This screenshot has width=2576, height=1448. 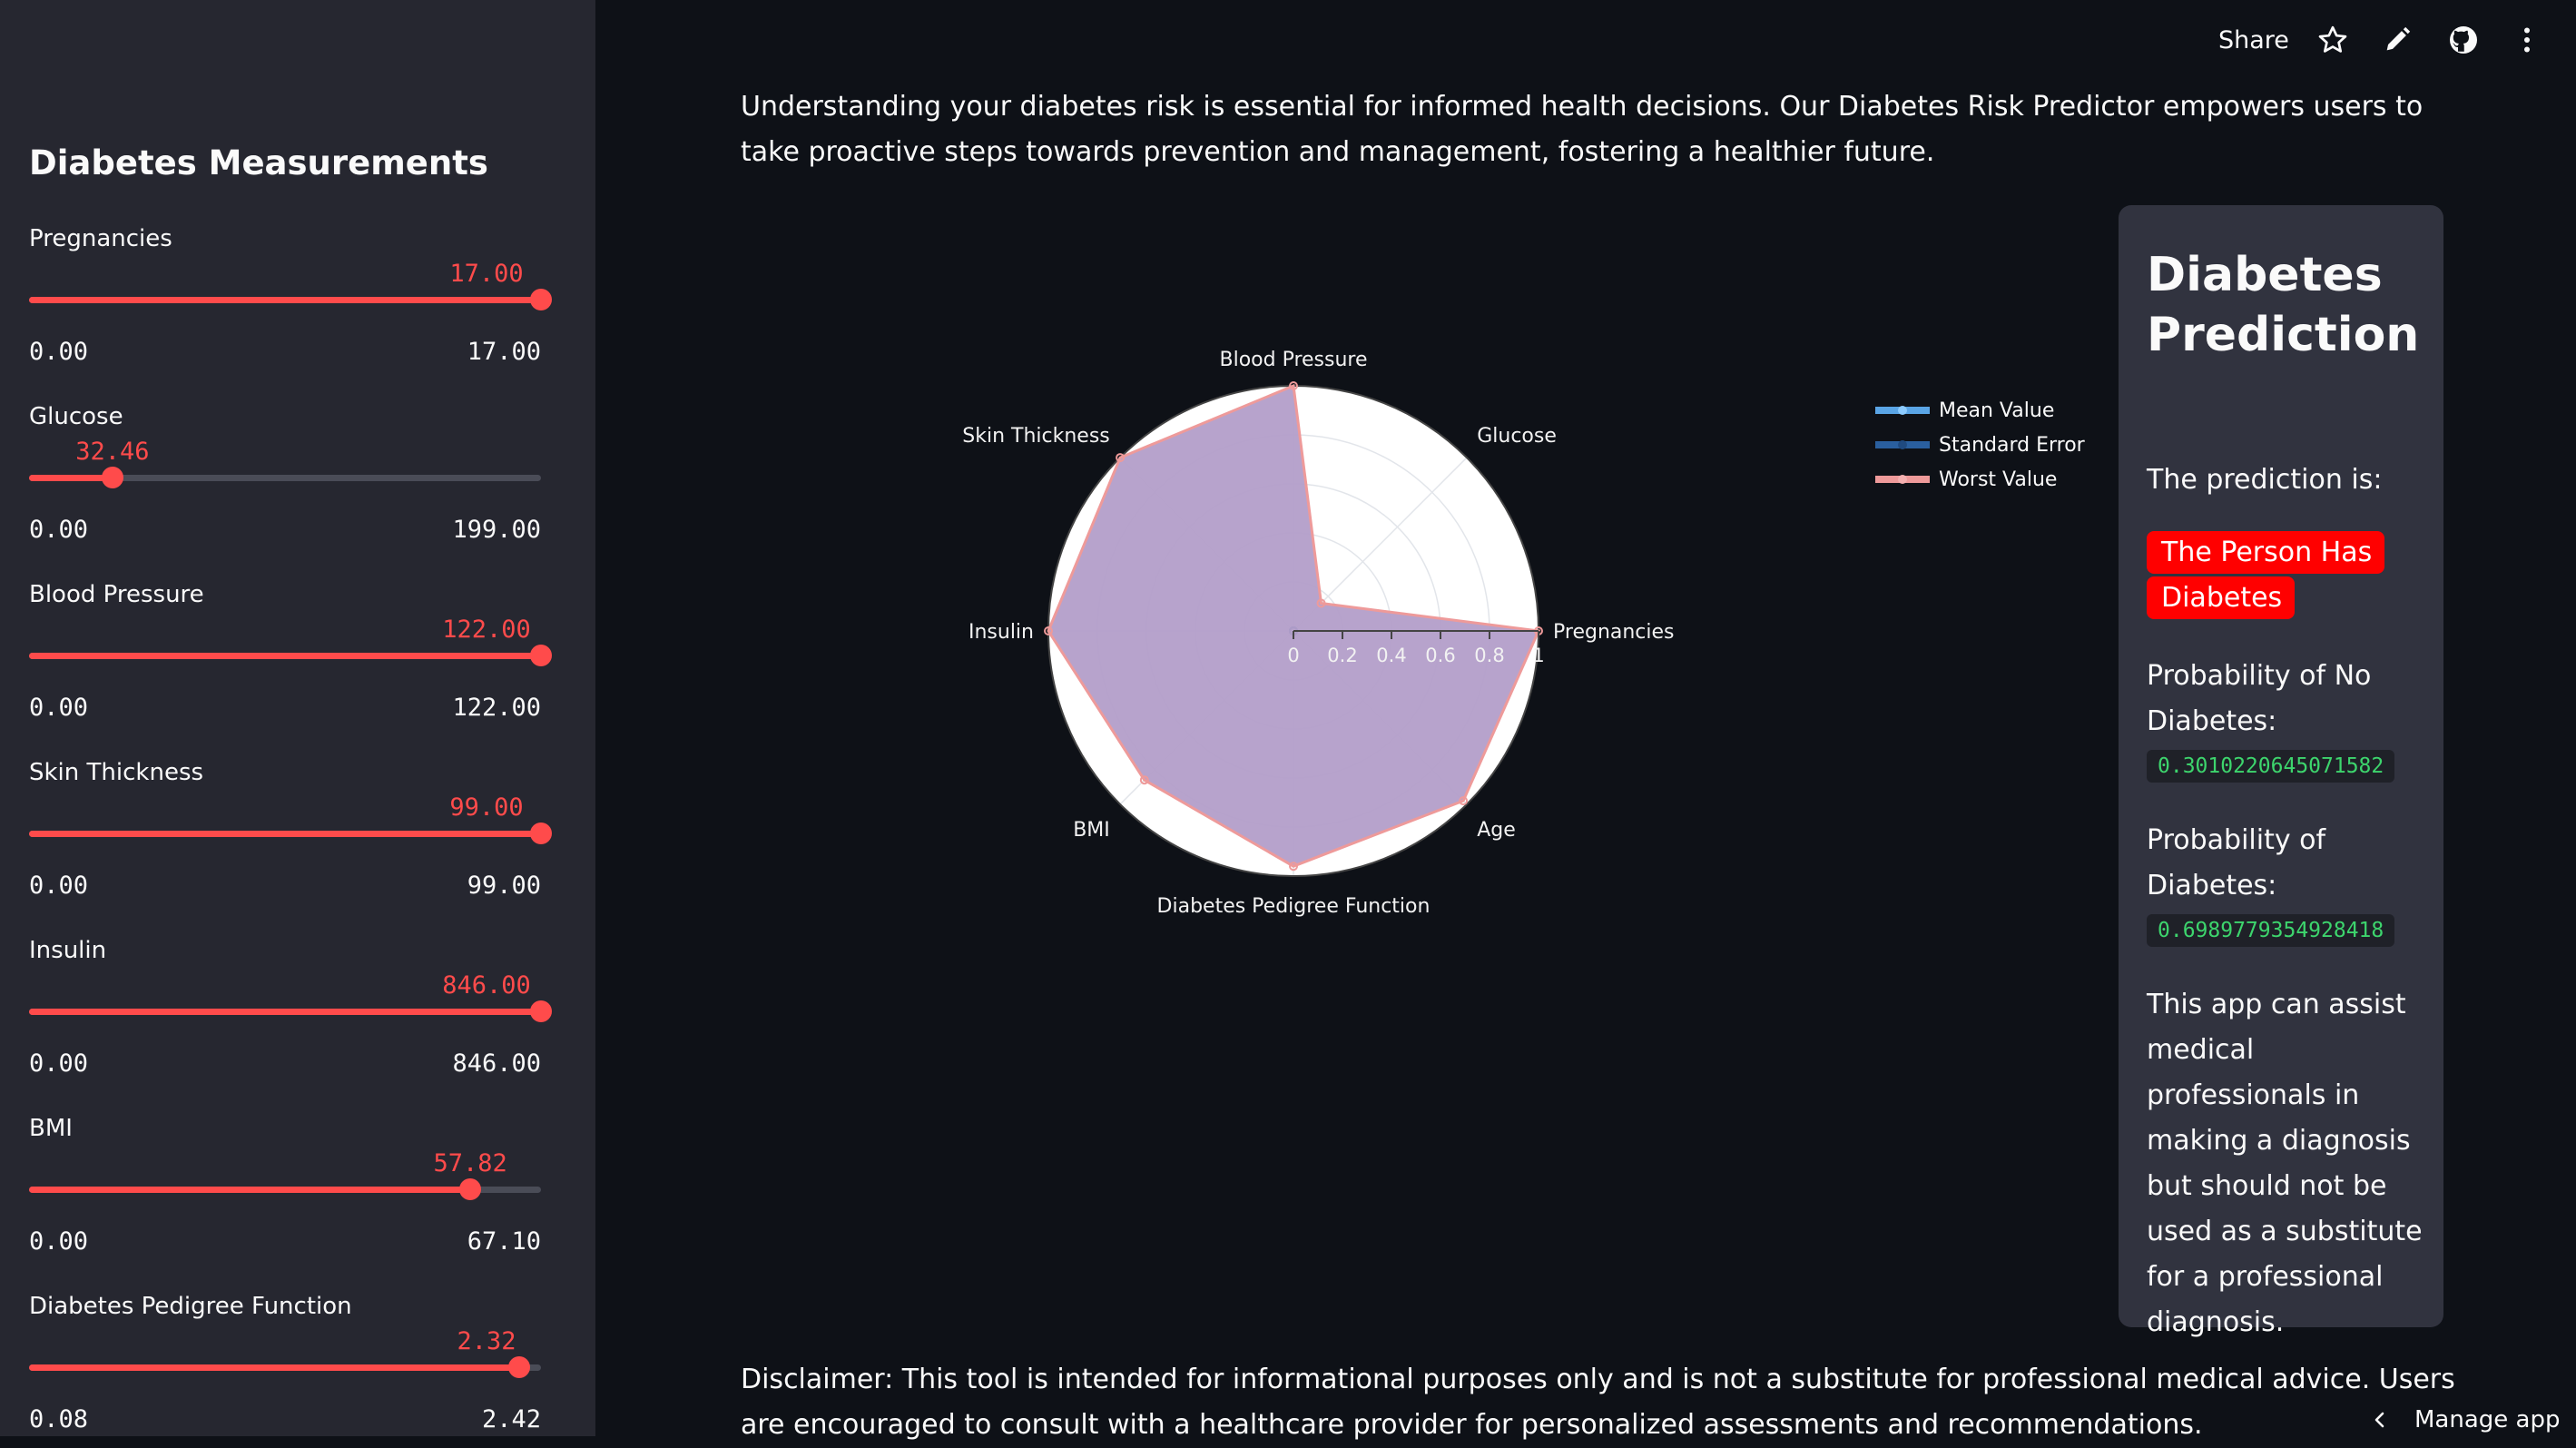 I want to click on radial-tick-label: 0, so click(x=1293, y=655).